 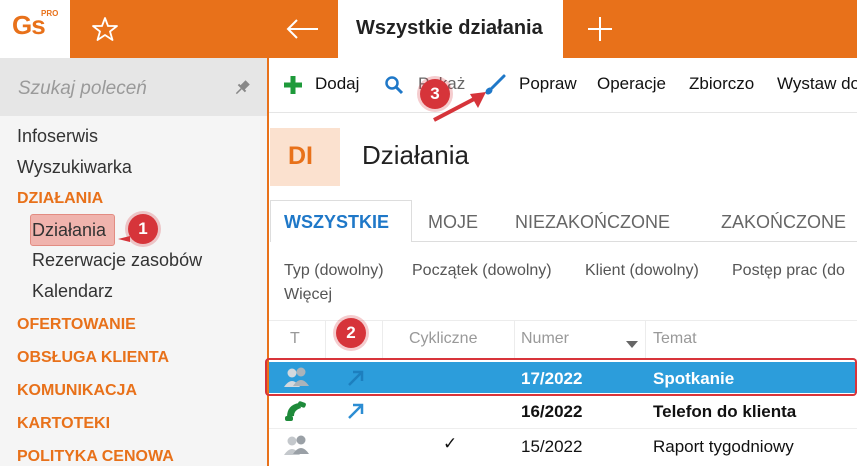 I want to click on back-arrow-icon, so click(x=302, y=29).